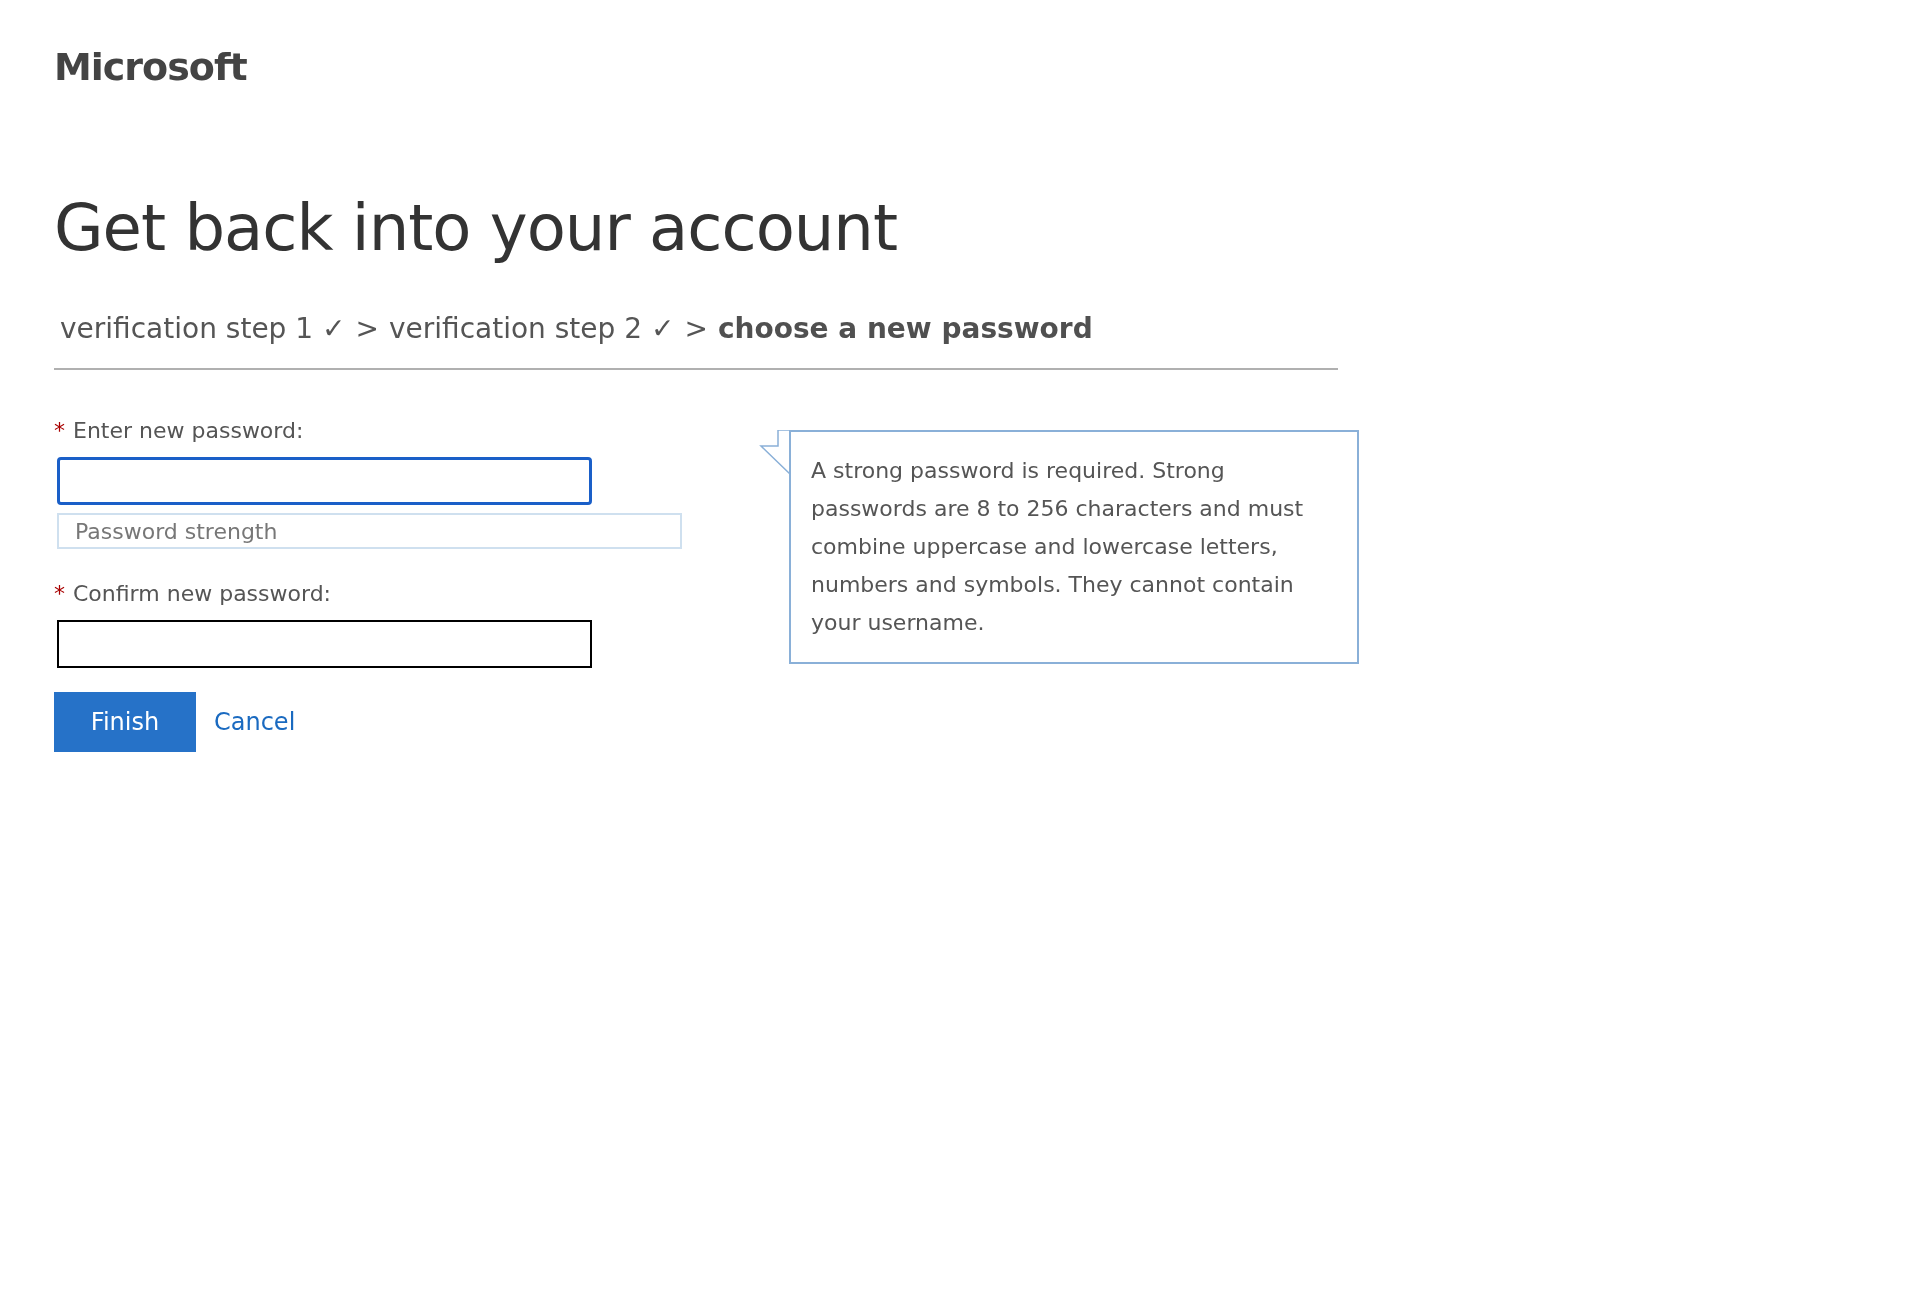 This screenshot has height=1302, width=1906. What do you see at coordinates (775, 453) in the screenshot?
I see `tooltip-pointer-icon` at bounding box center [775, 453].